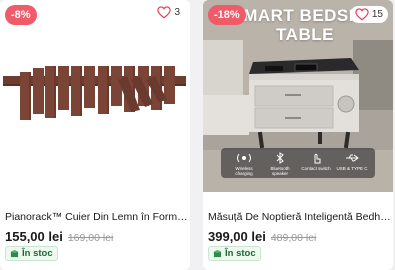 Image resolution: width=395 pixels, height=270 pixels. I want to click on favorite-count: 15, so click(377, 14).